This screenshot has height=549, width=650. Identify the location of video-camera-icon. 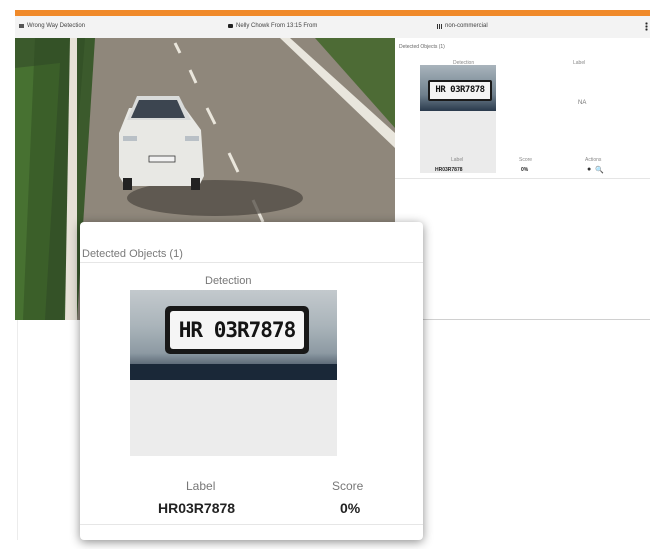
(230, 26).